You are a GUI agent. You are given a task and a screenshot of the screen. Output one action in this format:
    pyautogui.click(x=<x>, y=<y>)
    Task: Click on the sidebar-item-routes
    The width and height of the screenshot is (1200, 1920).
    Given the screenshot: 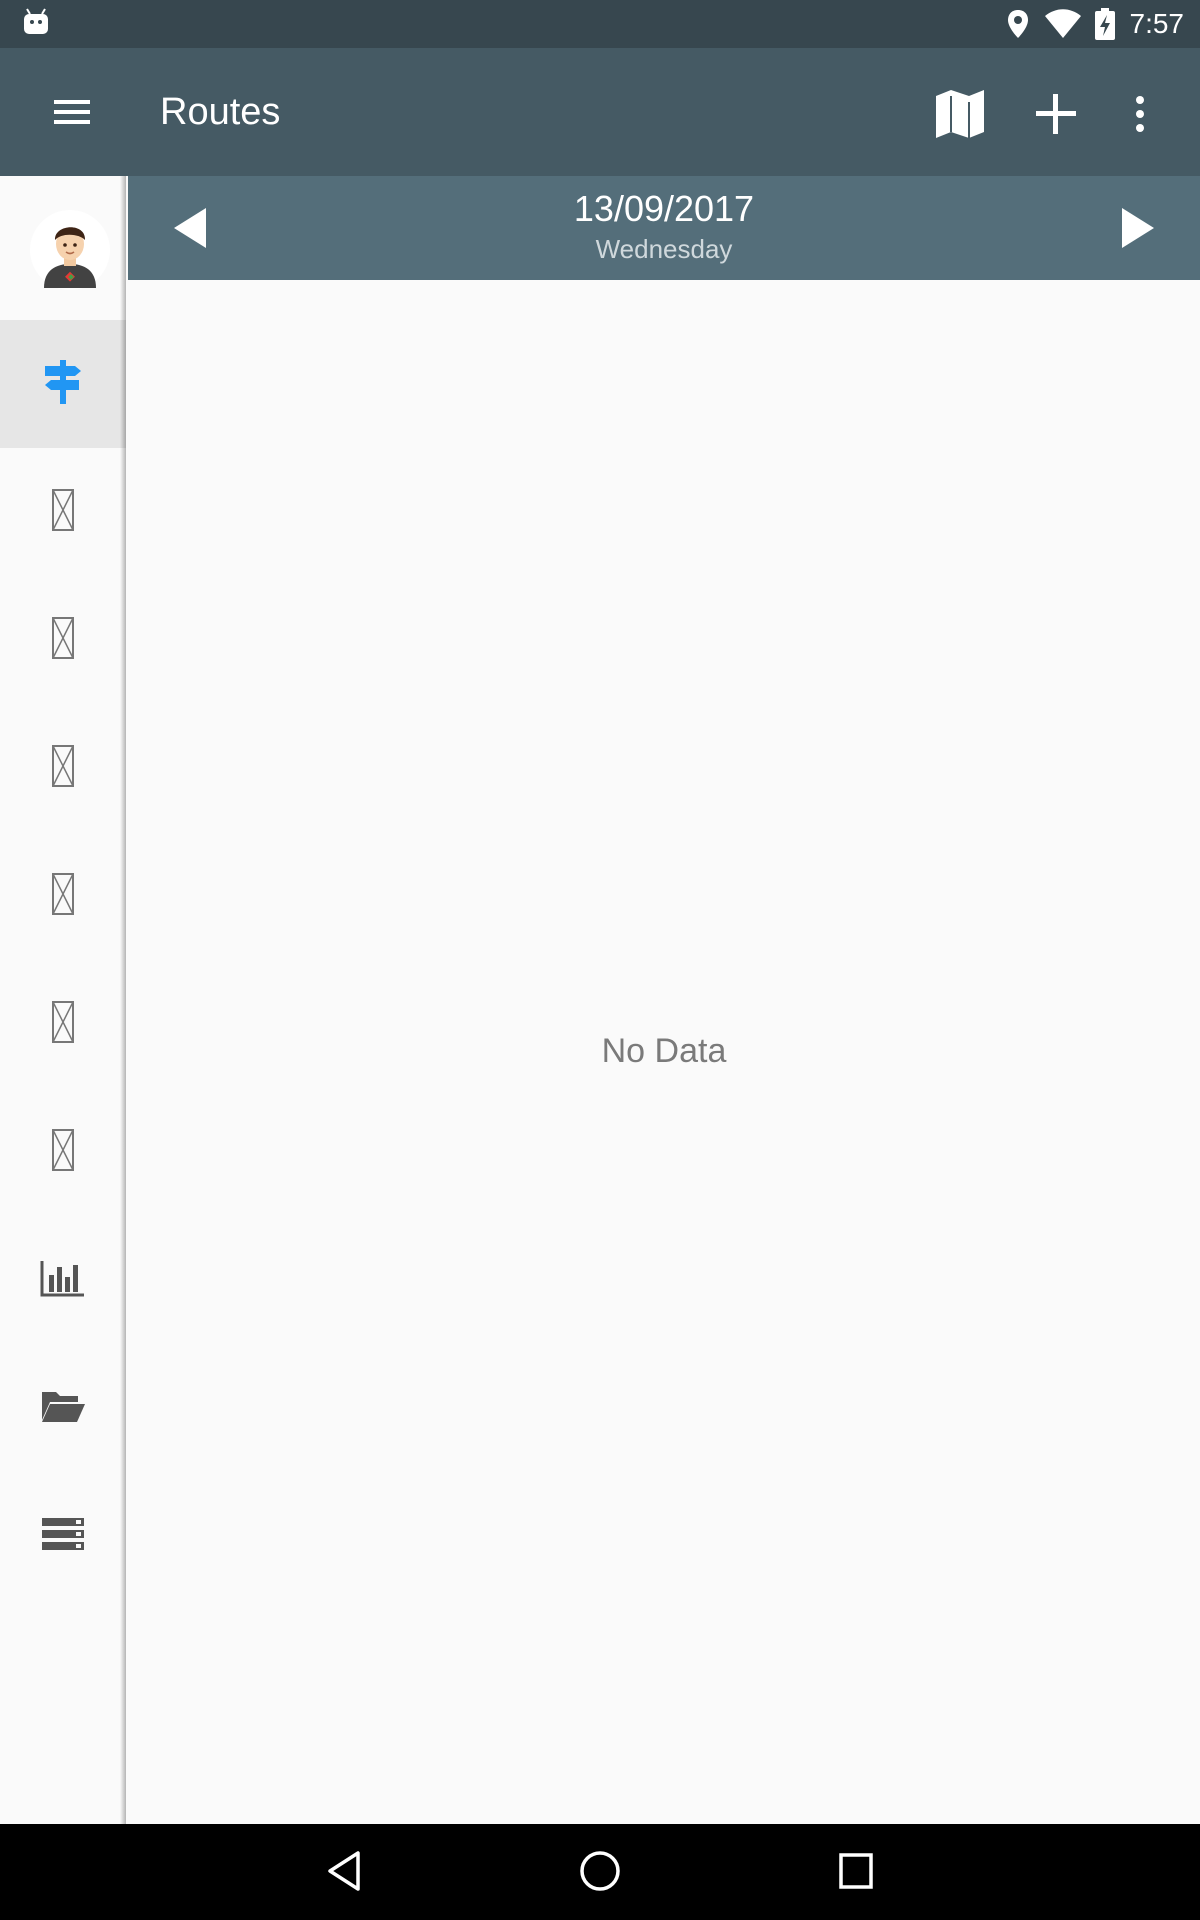 What is the action you would take?
    pyautogui.click(x=63, y=384)
    